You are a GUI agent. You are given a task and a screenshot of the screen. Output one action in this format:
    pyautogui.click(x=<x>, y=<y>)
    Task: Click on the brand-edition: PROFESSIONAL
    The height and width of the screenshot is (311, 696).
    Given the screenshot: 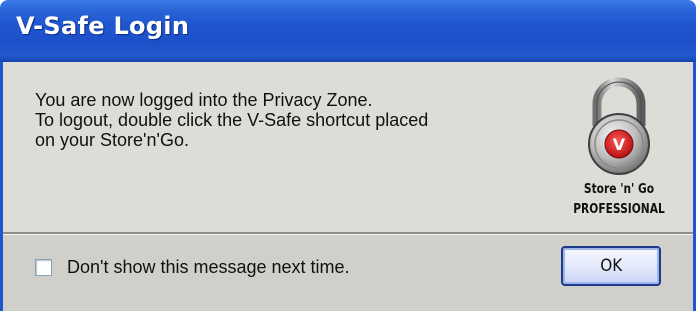 What is the action you would take?
    pyautogui.click(x=619, y=209)
    